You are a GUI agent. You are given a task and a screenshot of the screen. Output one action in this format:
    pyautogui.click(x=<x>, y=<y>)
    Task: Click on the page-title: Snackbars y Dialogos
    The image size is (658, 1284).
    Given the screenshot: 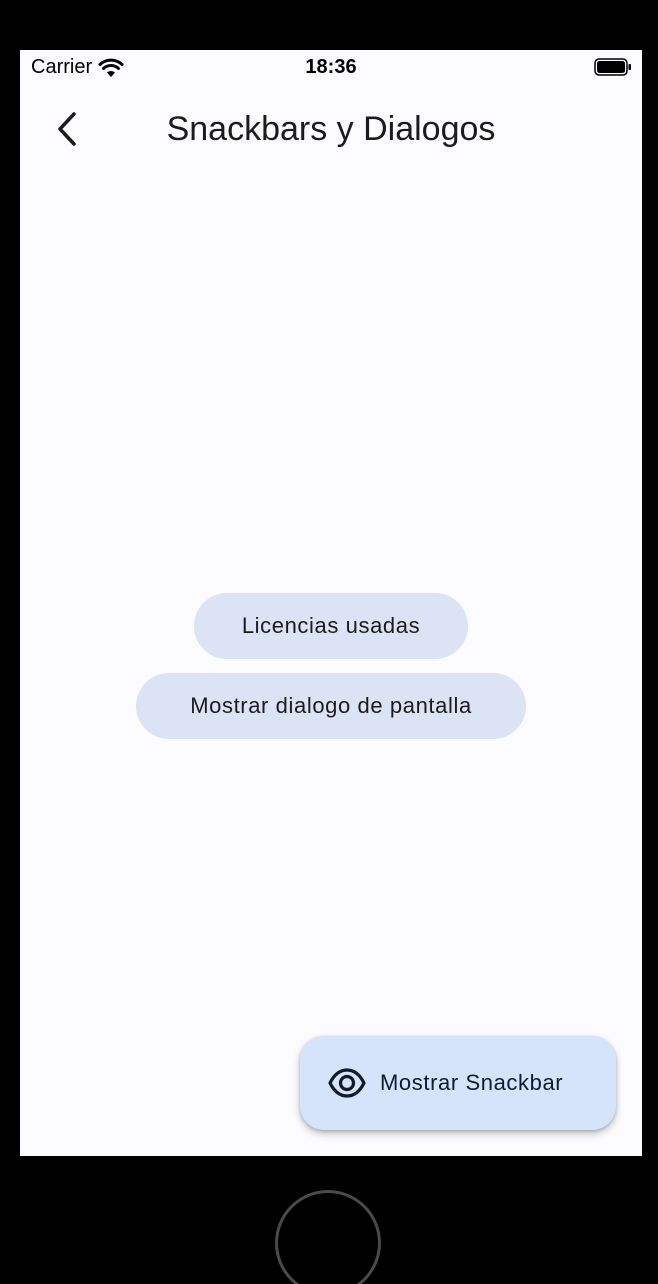 What is the action you would take?
    pyautogui.click(x=331, y=129)
    